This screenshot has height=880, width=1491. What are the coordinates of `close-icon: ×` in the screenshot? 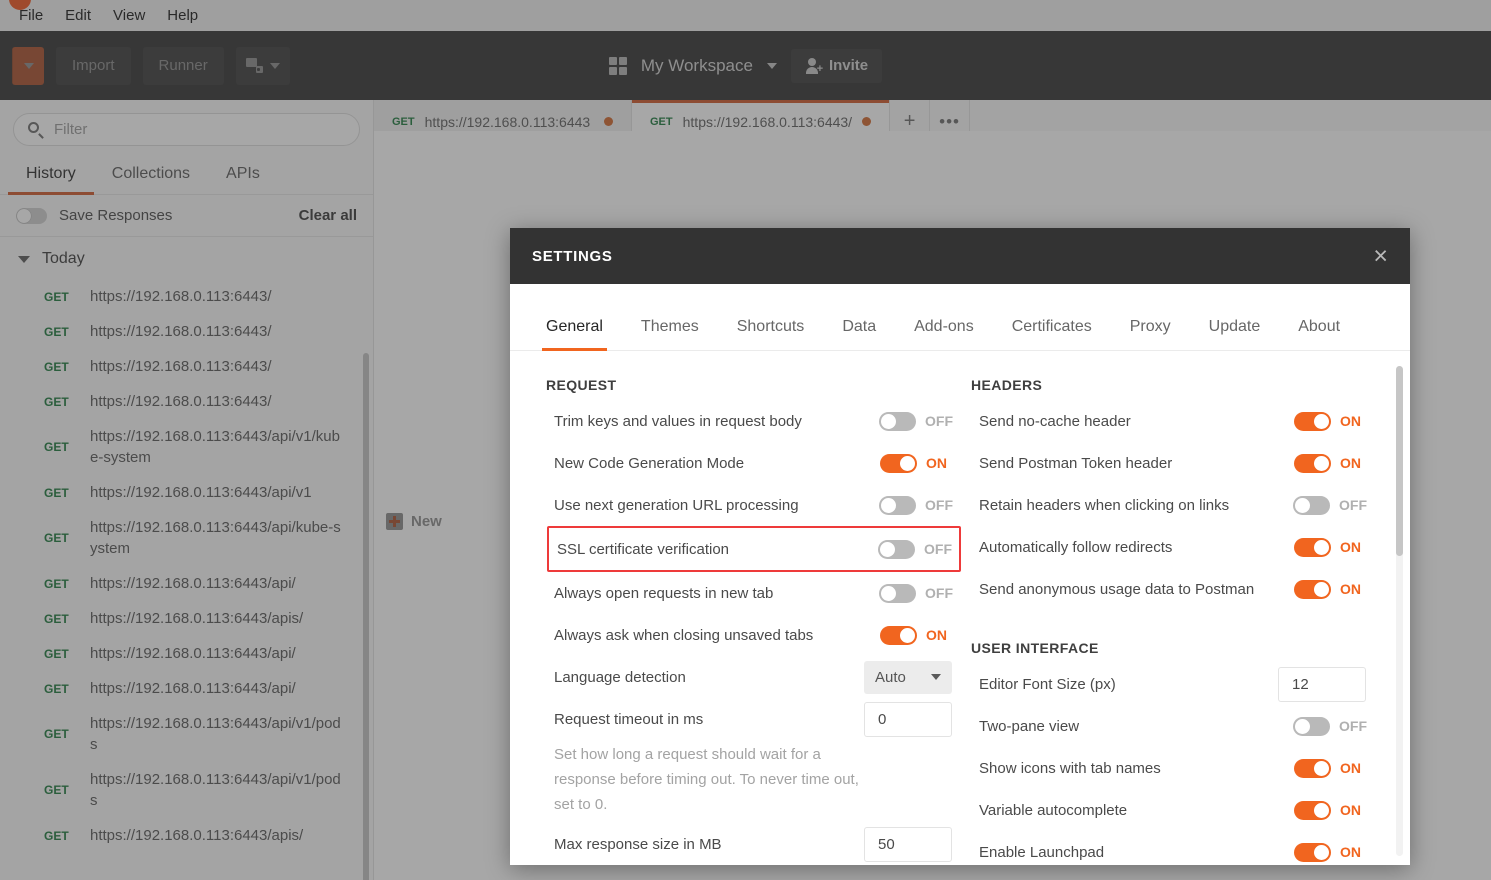 It's located at (1380, 256).